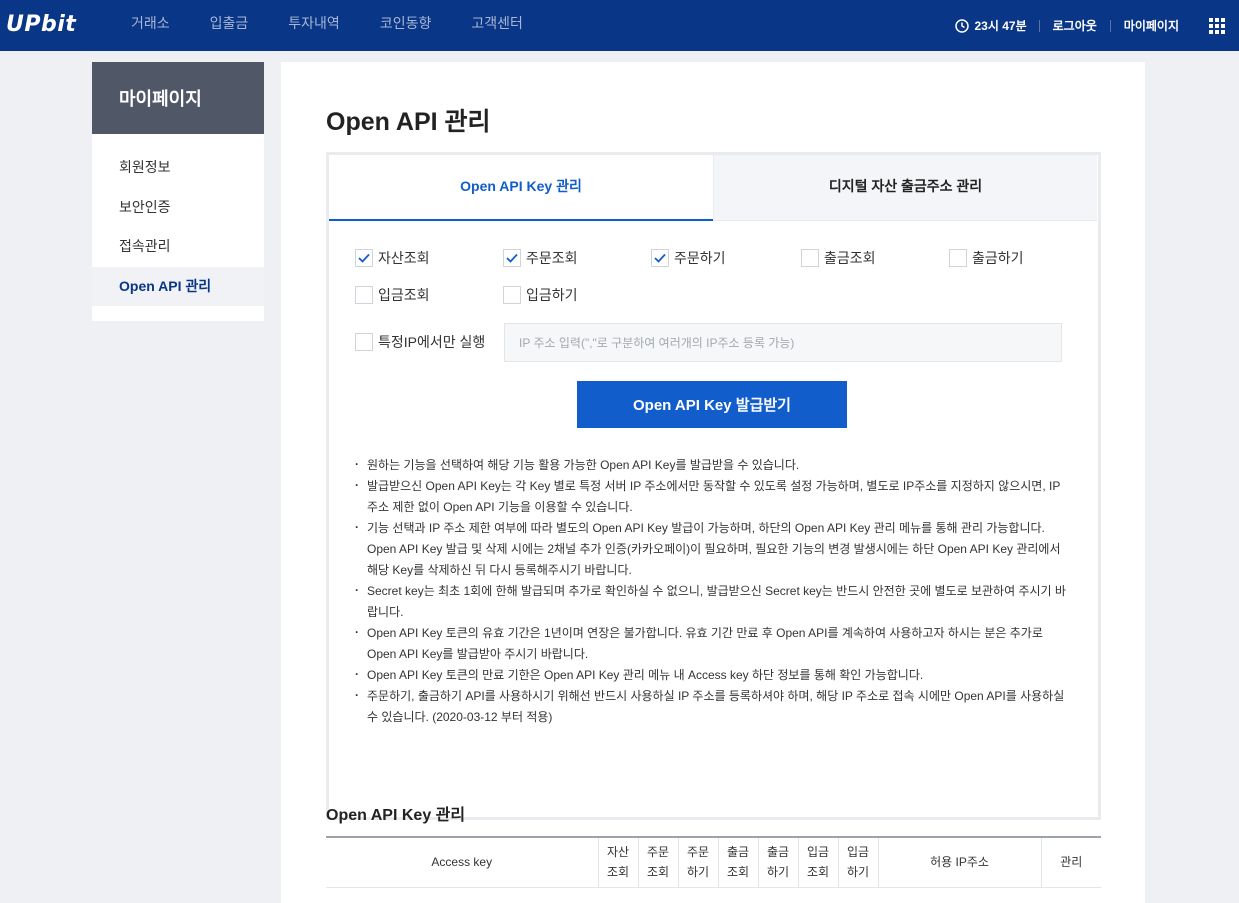 The width and height of the screenshot is (1239, 903). I want to click on header-text: 허용 IP주소, so click(959, 862).